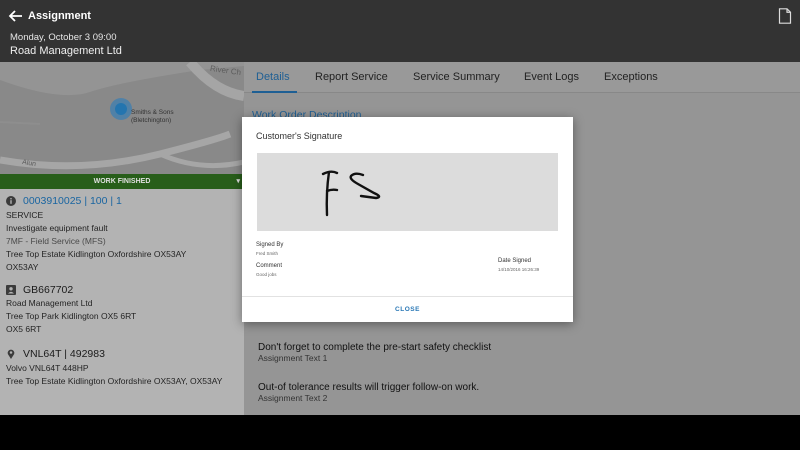  Describe the element at coordinates (551, 77) in the screenshot. I see `tab-event-logs: Event Logs` at that location.